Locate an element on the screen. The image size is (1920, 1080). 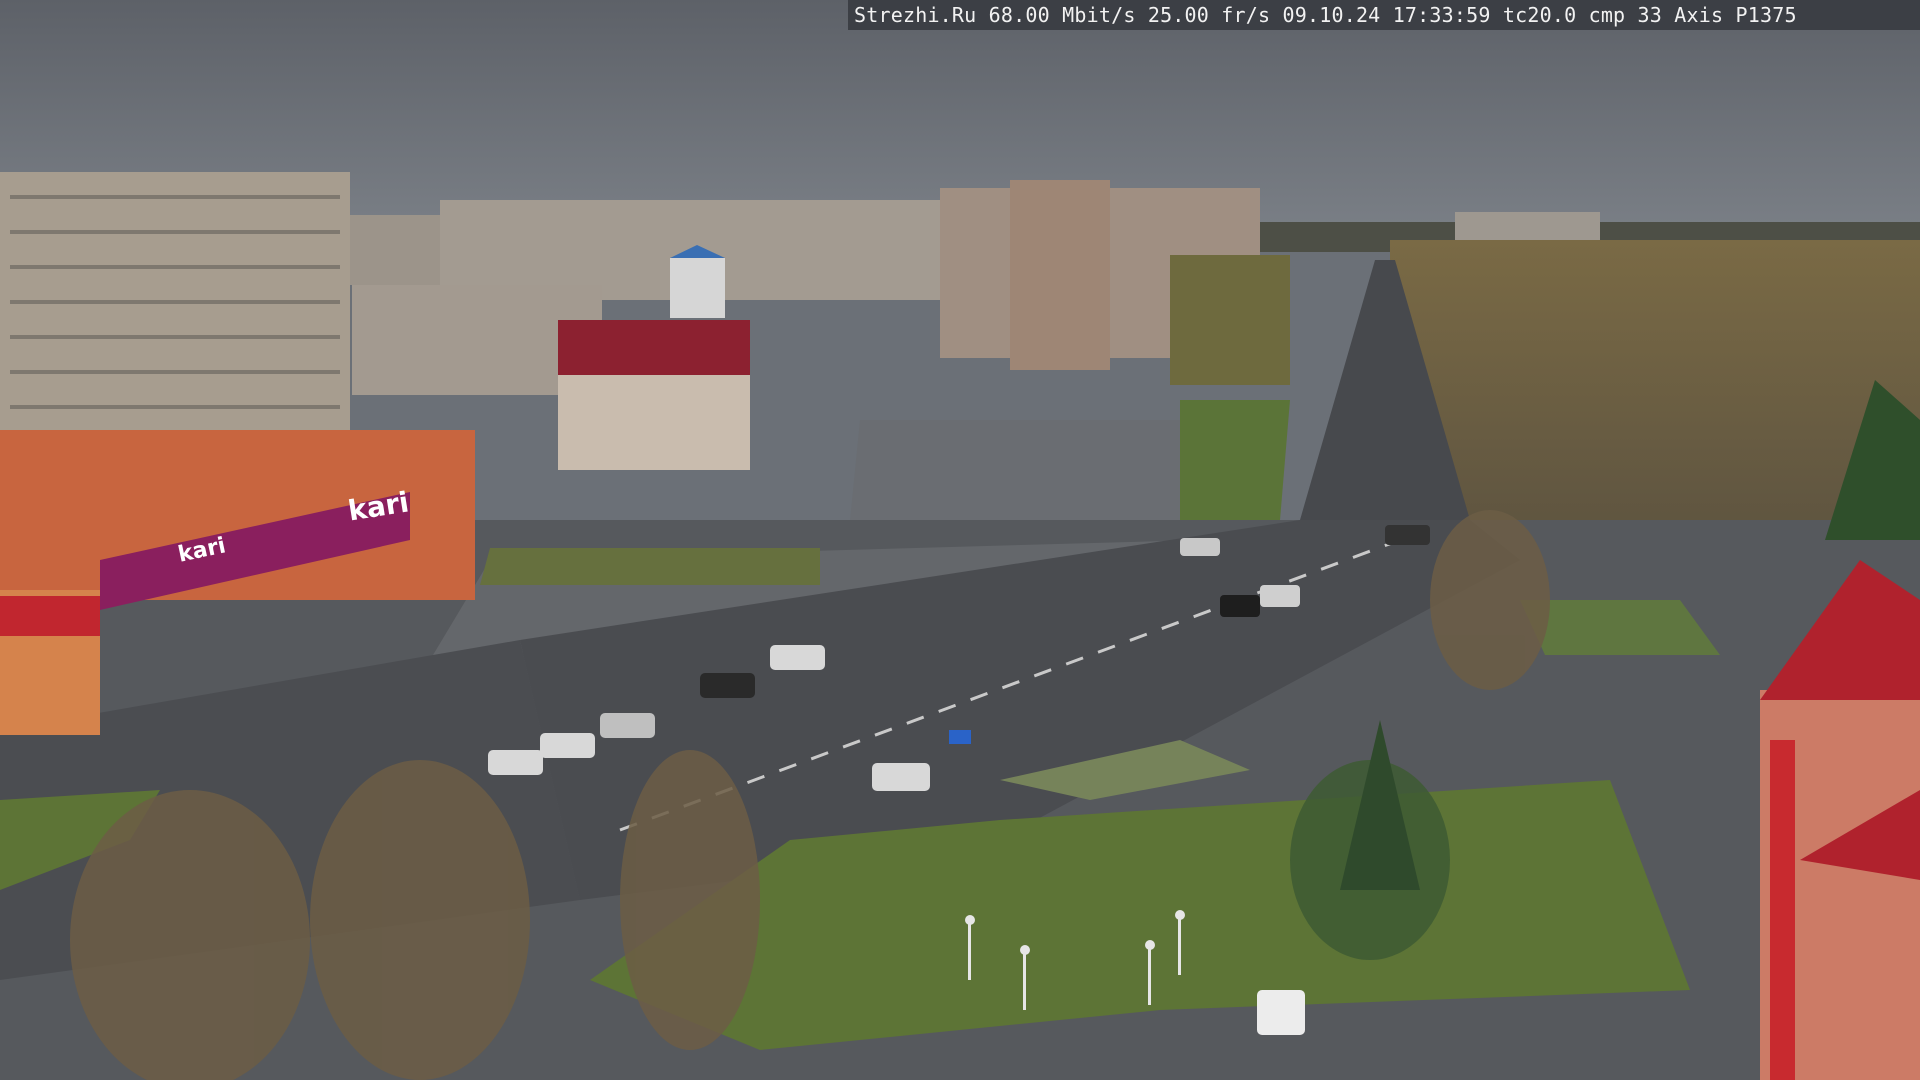
parking-plaza is located at coordinates (1032, 470).